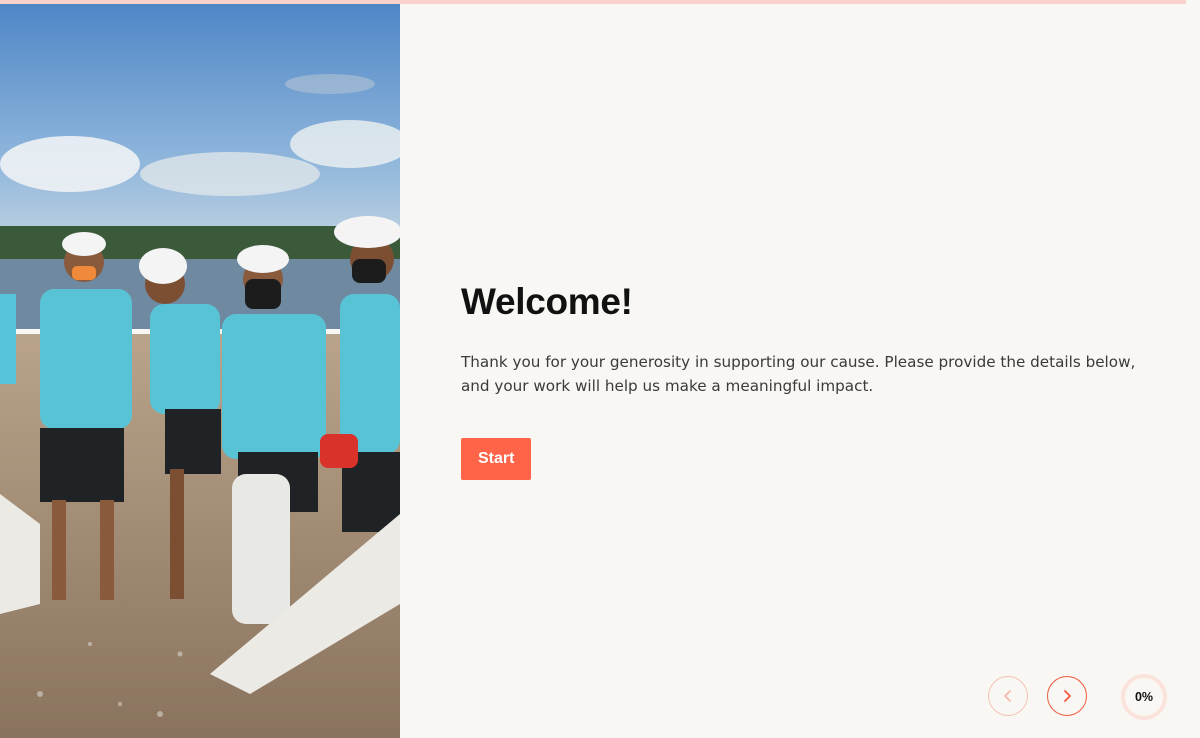 This screenshot has height=738, width=1200. I want to click on chevron-right-icon, so click(1067, 696).